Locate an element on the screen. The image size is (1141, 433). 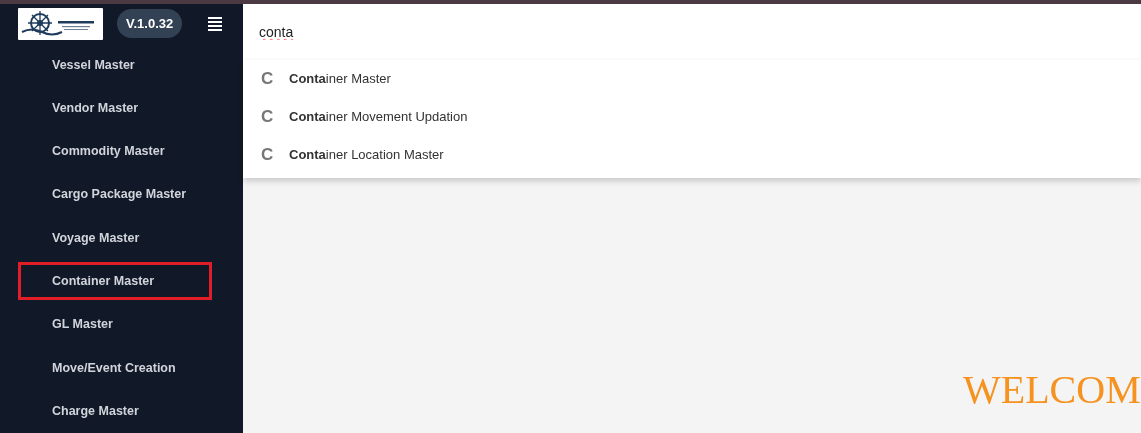
sidebar-item: Vendor Master is located at coordinates (115, 108).